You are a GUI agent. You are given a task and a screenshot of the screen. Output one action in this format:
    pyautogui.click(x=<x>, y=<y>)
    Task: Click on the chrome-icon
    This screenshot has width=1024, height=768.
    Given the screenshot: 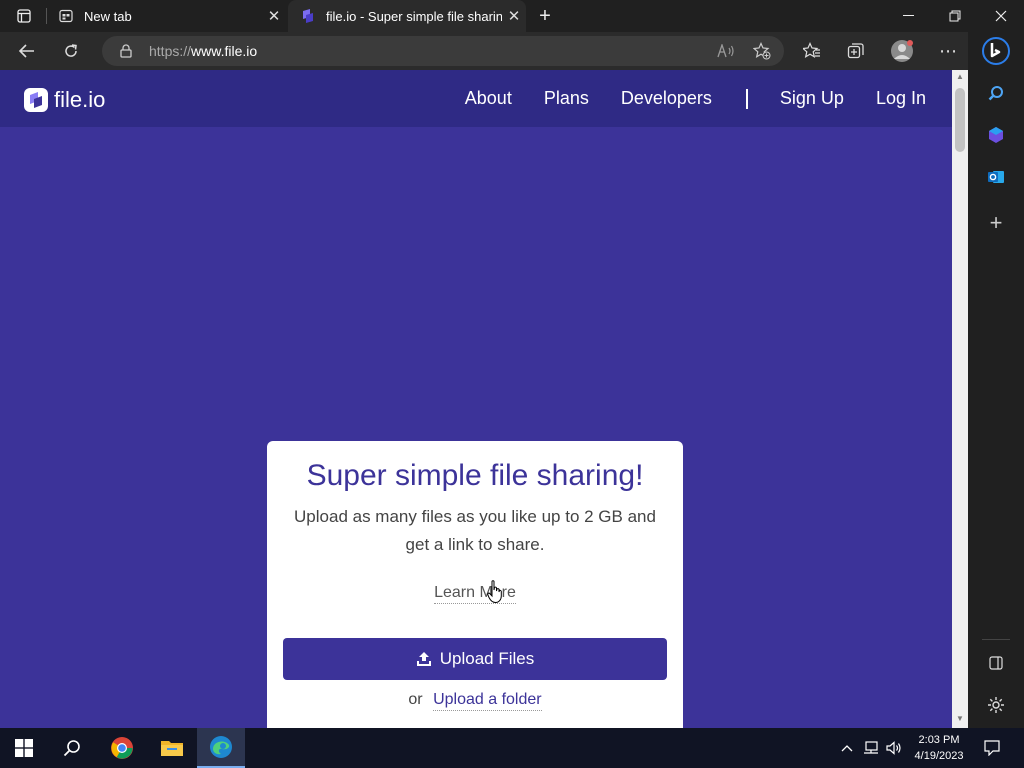 What is the action you would take?
    pyautogui.click(x=122, y=748)
    